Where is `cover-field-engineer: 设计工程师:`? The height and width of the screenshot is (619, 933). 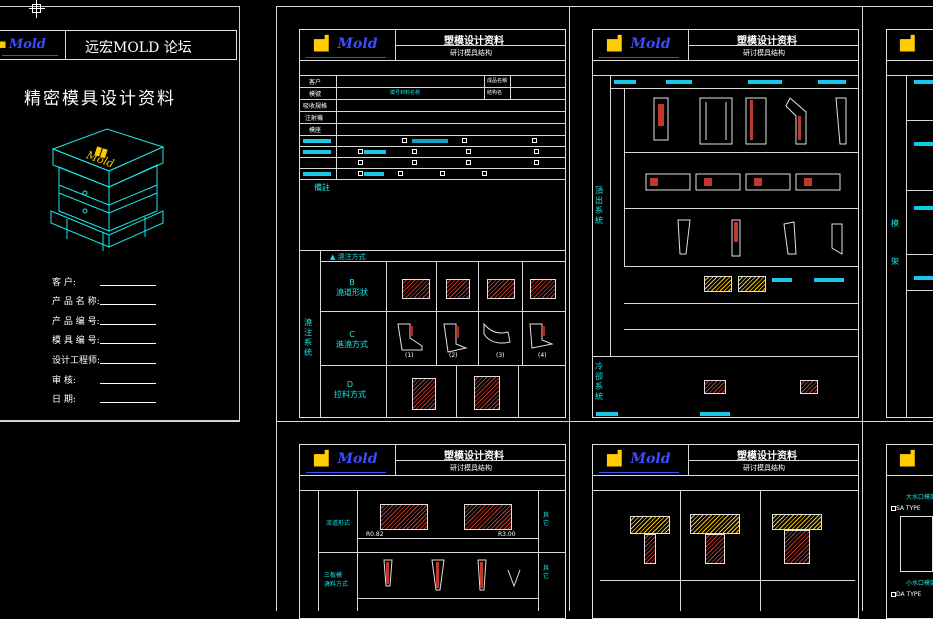 cover-field-engineer: 设计工程师: is located at coordinates (76, 361).